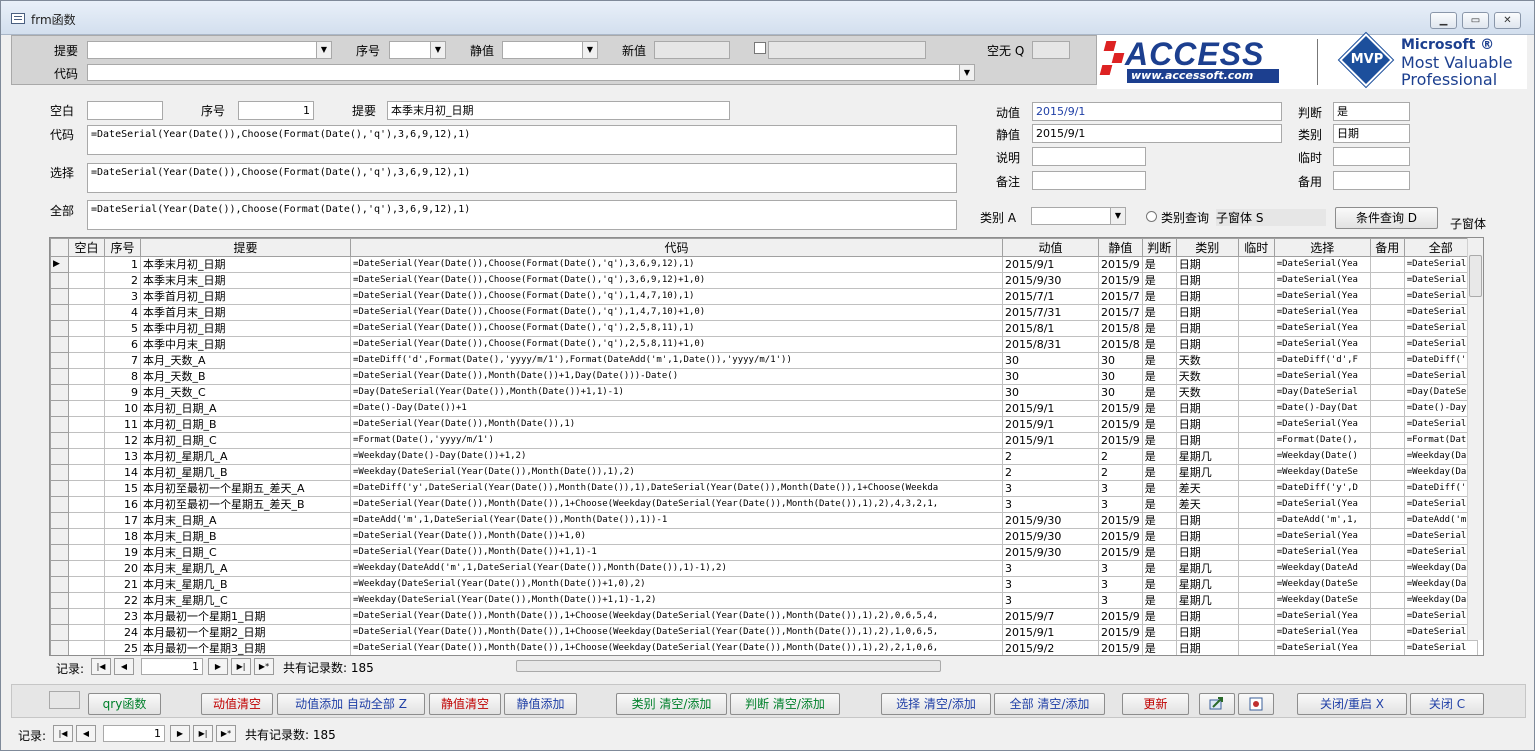 Image resolution: width=1535 pixels, height=751 pixels. Describe the element at coordinates (245, 472) in the screenshot. I see `table-cell: 本月初_星期几_B` at that location.